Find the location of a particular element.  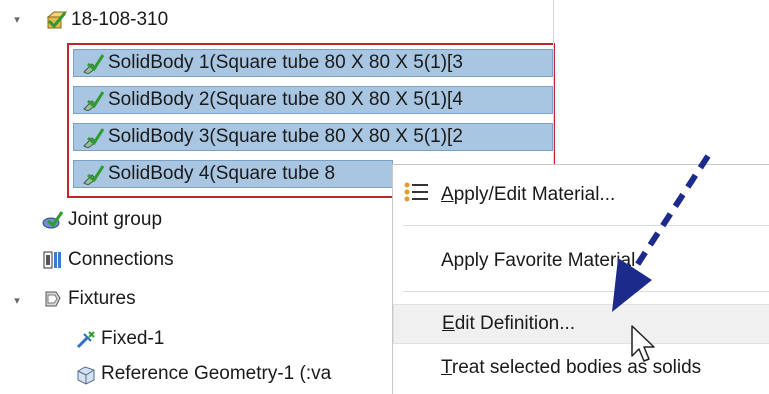

menu-mnemonic: T is located at coordinates (446, 367).